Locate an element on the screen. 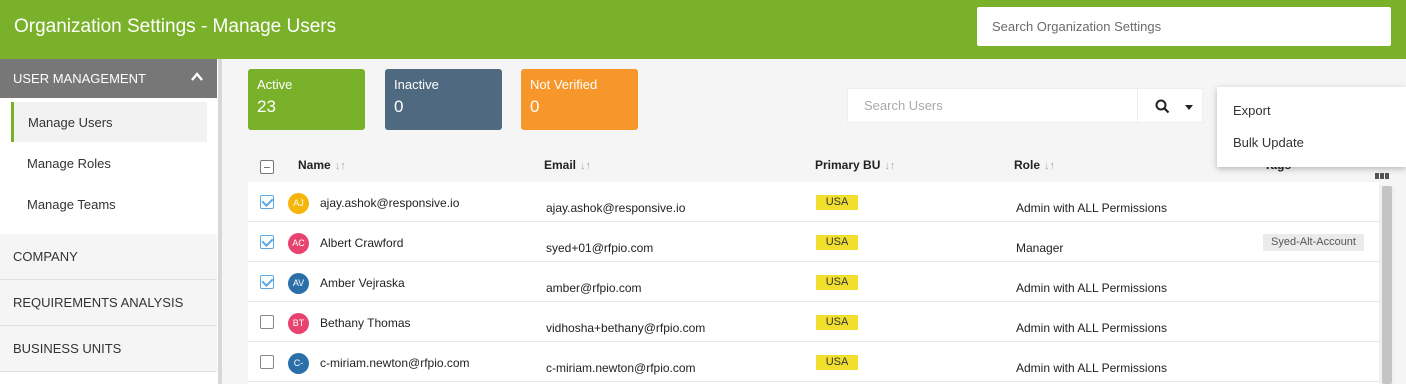 The width and height of the screenshot is (1406, 384). avatar: AJ is located at coordinates (298, 203).